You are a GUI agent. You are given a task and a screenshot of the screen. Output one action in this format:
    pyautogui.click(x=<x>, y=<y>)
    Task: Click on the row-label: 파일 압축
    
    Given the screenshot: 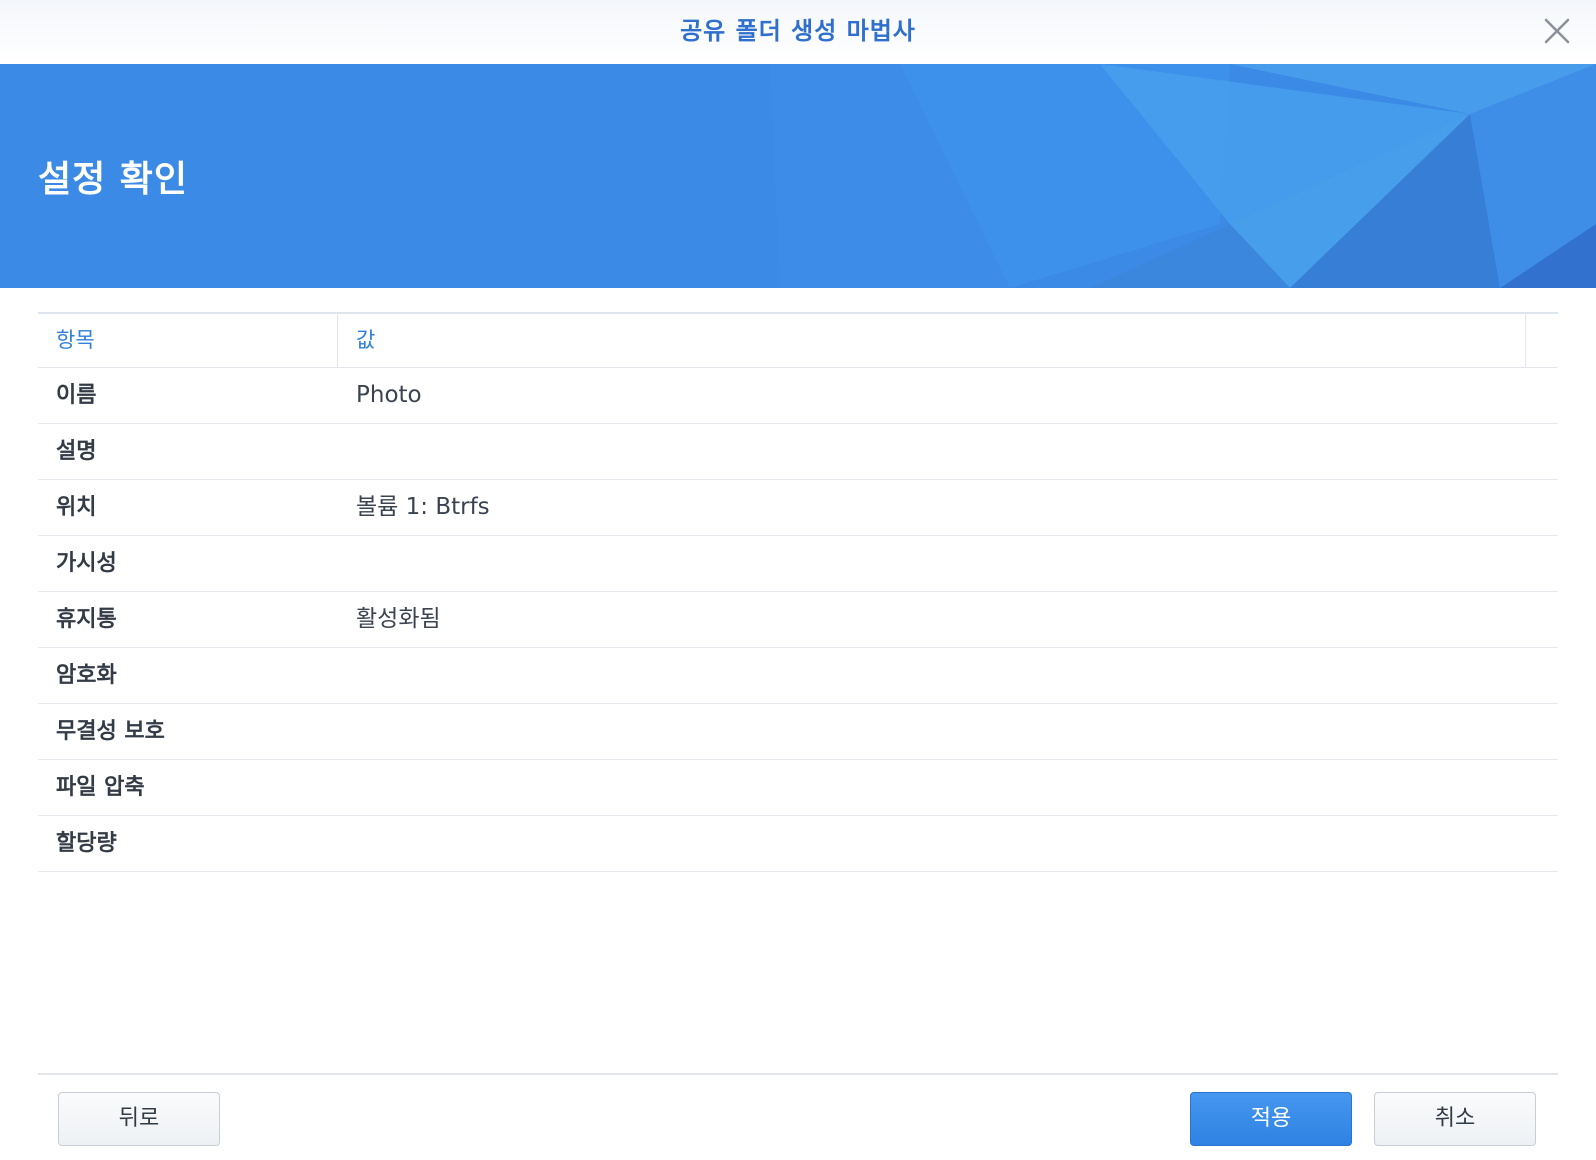 What is the action you would take?
    pyautogui.click(x=100, y=787)
    